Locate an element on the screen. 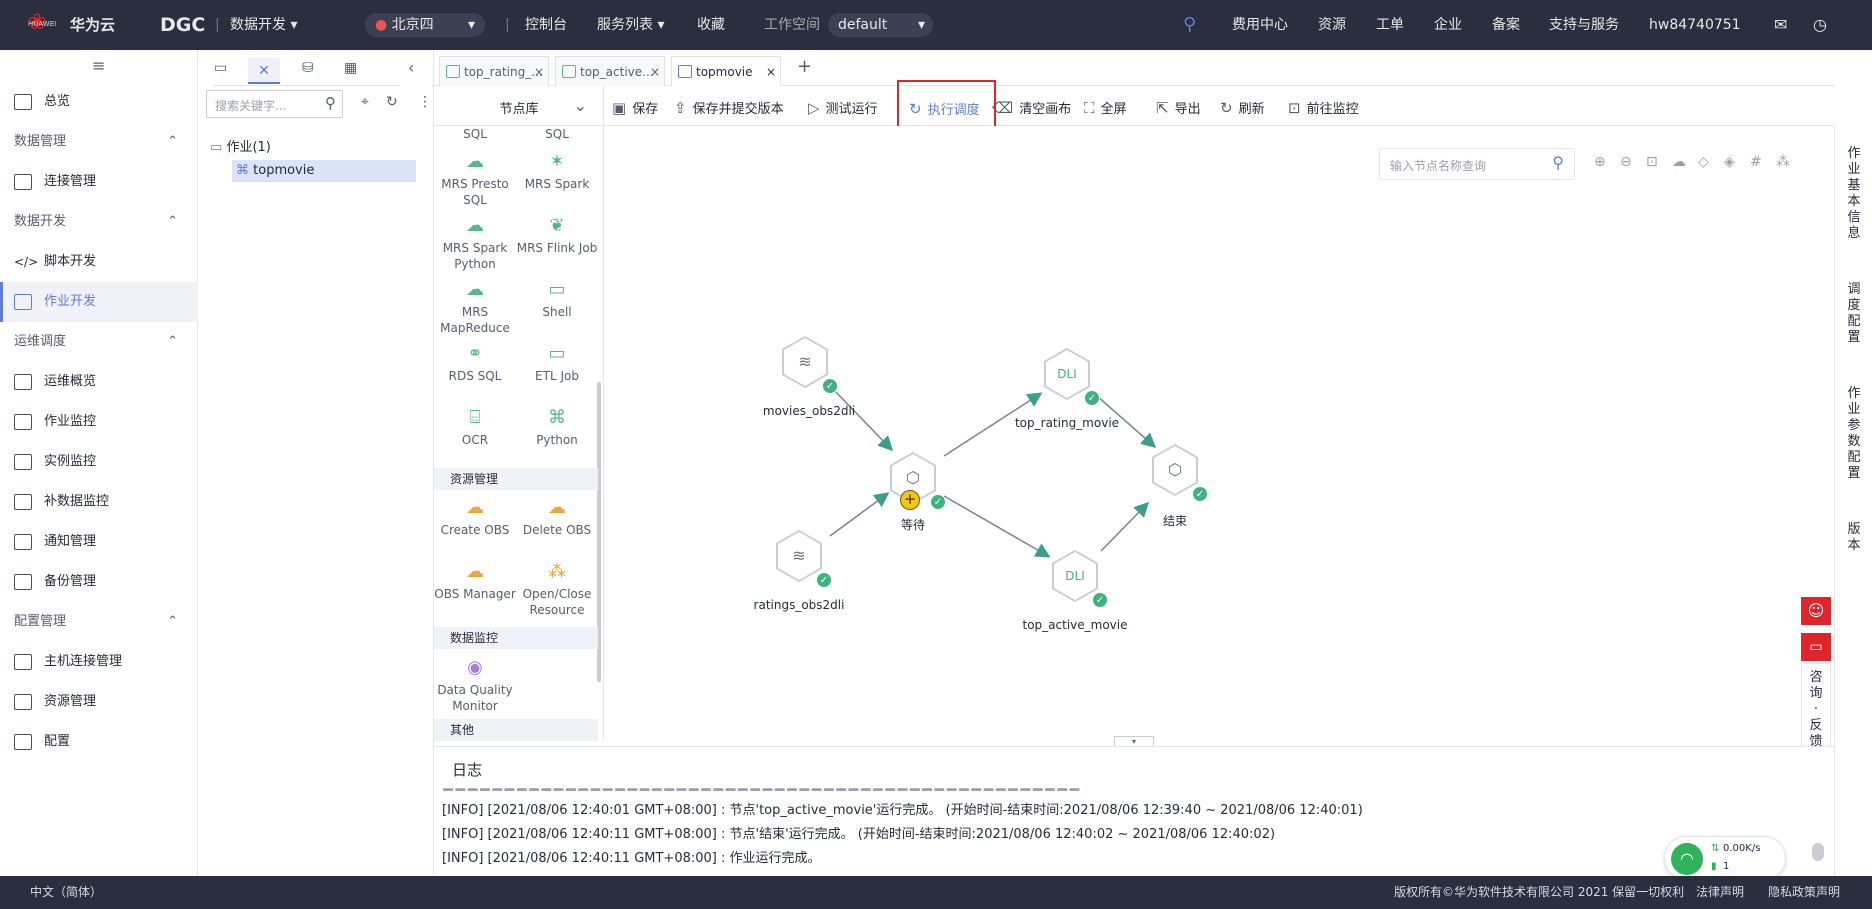  sidebar-item-instance-monitor: 实例监控 is located at coordinates (99, 462).